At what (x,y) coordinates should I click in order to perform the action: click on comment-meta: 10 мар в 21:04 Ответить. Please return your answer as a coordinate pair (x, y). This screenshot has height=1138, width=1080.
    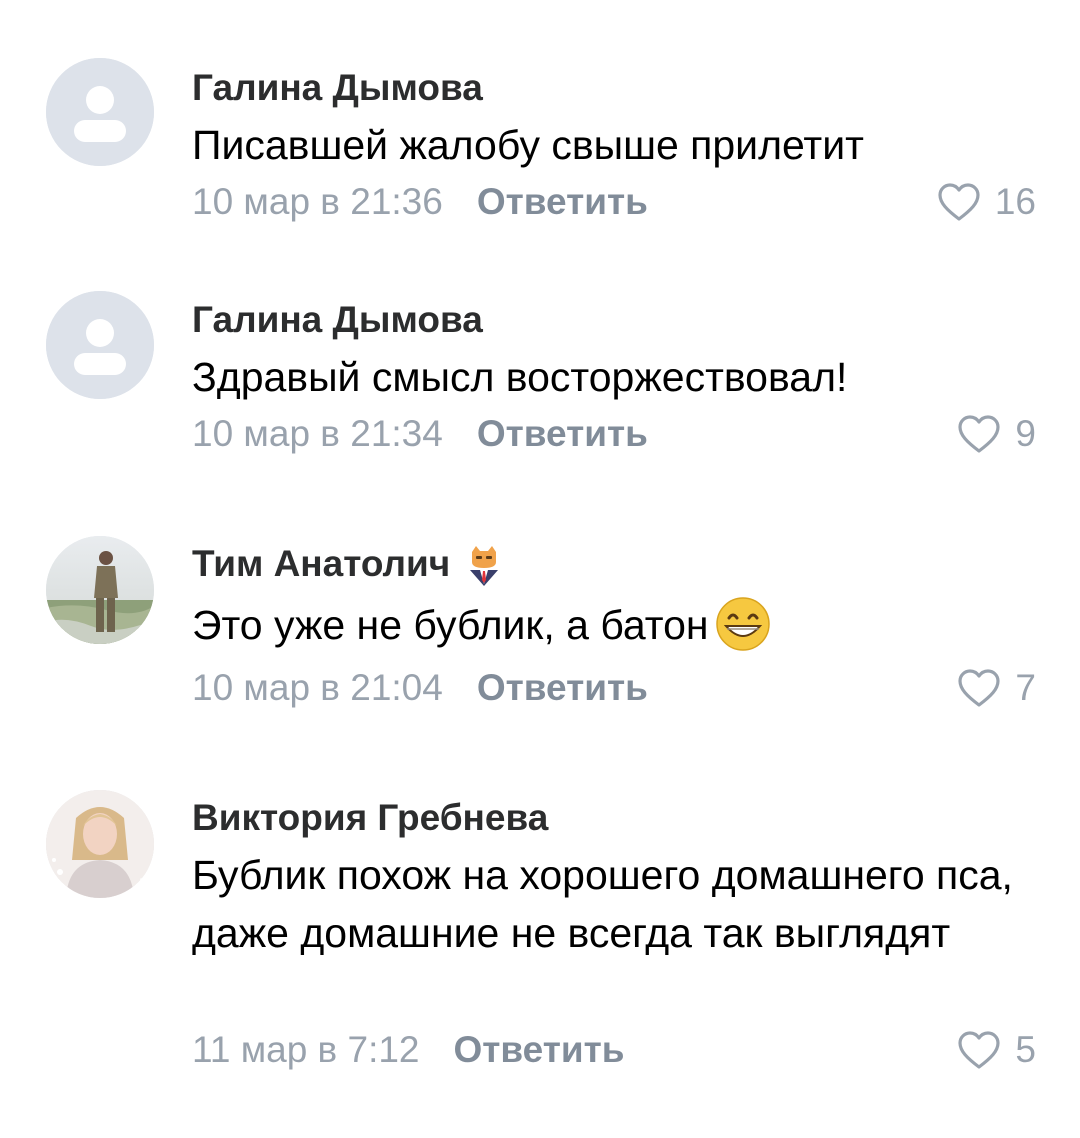
    Looking at the image, I should click on (420, 688).